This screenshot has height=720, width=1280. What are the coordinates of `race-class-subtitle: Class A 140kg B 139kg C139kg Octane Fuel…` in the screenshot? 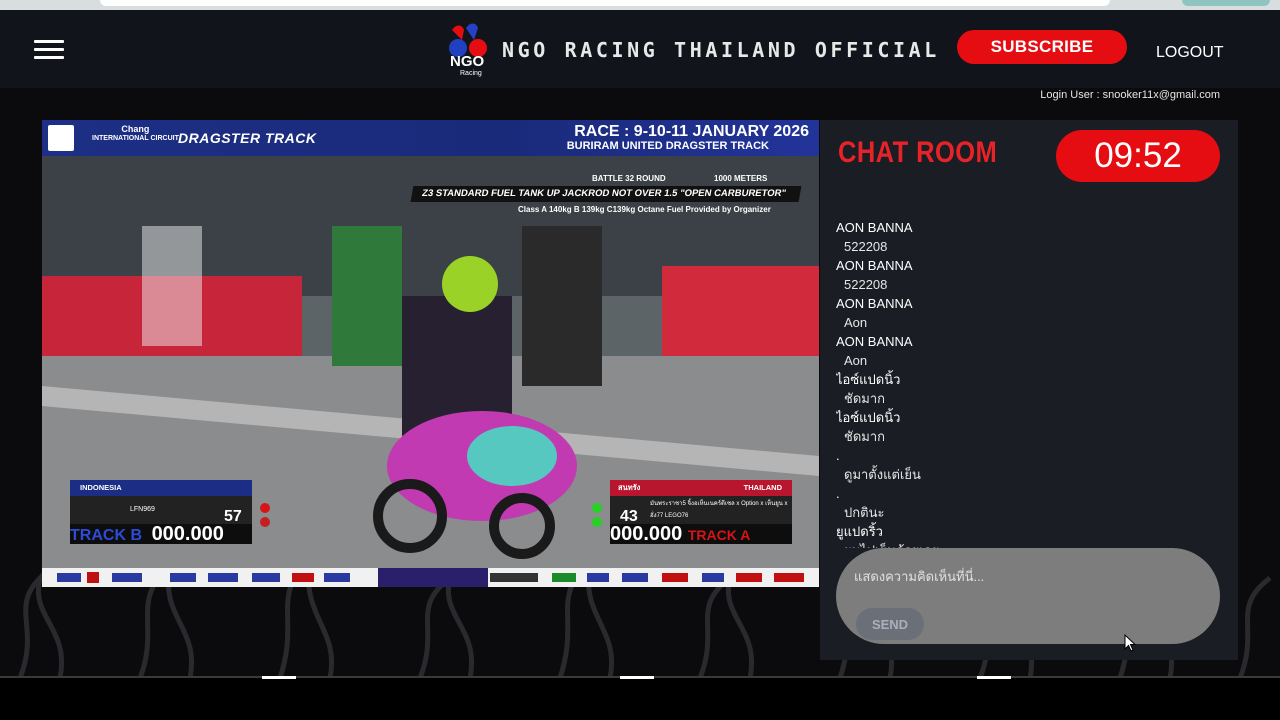 It's located at (644, 209).